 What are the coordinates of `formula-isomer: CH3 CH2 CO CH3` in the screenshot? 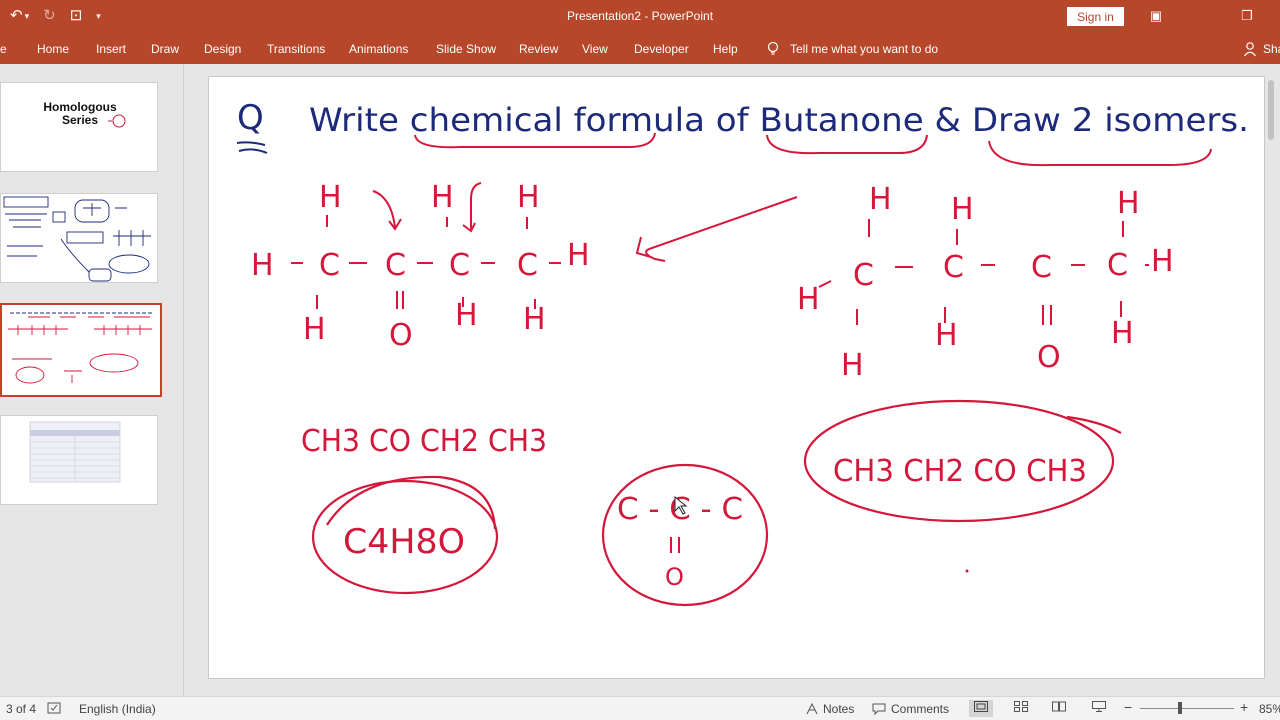 It's located at (960, 471).